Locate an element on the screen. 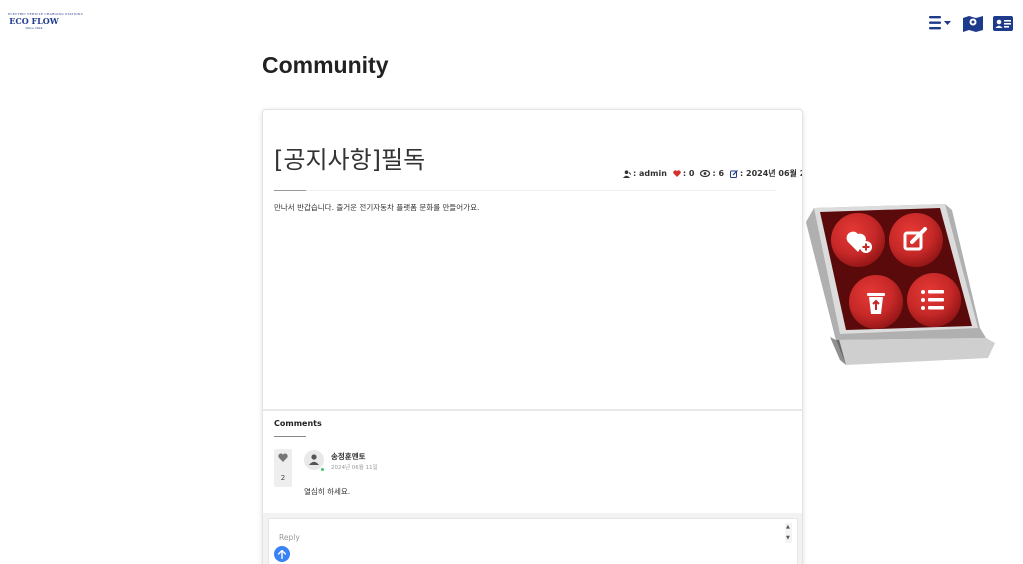  comment-date: 2024년 06월 11일 is located at coordinates (354, 468).